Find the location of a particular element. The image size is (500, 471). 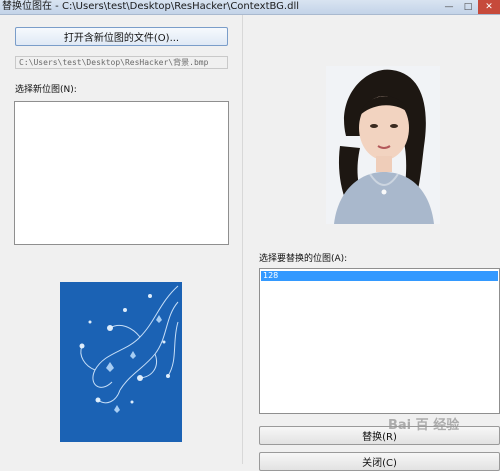

bitmap-preview-image is located at coordinates (121, 362).